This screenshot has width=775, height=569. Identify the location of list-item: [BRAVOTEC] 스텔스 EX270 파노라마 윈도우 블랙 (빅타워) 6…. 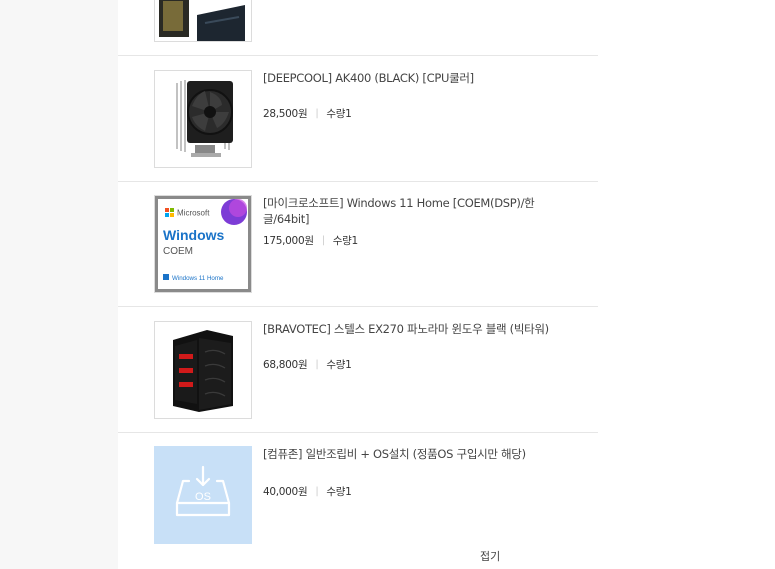
(358, 370).